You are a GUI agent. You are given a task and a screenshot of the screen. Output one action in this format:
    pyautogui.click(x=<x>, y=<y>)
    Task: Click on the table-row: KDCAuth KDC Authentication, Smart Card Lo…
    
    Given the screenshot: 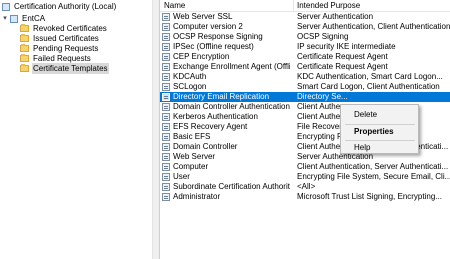 What is the action you would take?
    pyautogui.click(x=305, y=77)
    